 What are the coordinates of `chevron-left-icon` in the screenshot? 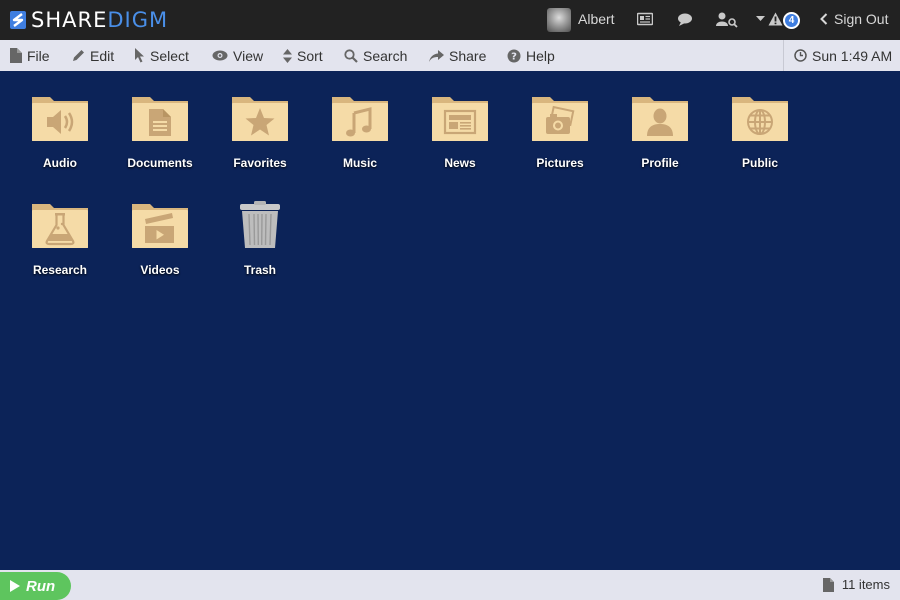 It's located at (824, 19).